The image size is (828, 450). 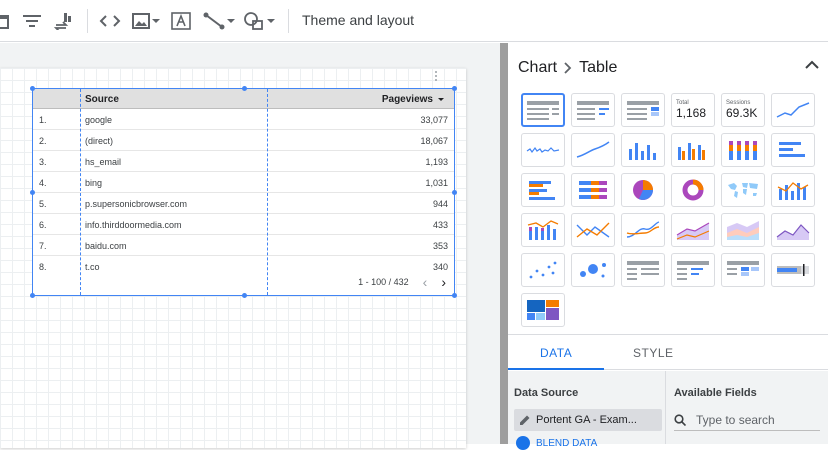 What do you see at coordinates (434, 120) in the screenshot?
I see `row-pageviews: 33,077` at bounding box center [434, 120].